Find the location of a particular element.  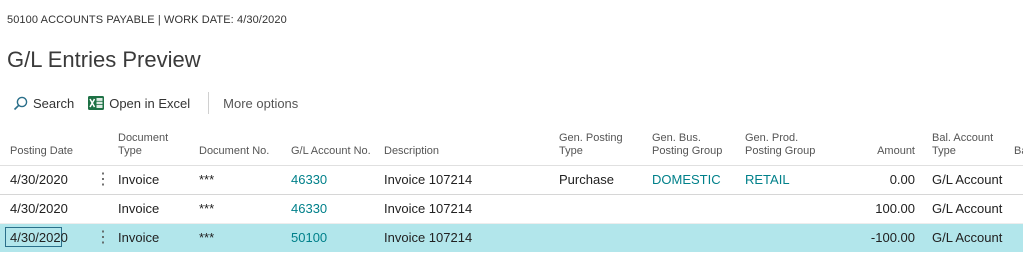

col-header-gen-bus-posting-group: Gen. Bus. Posting Group is located at coordinates (687, 145).